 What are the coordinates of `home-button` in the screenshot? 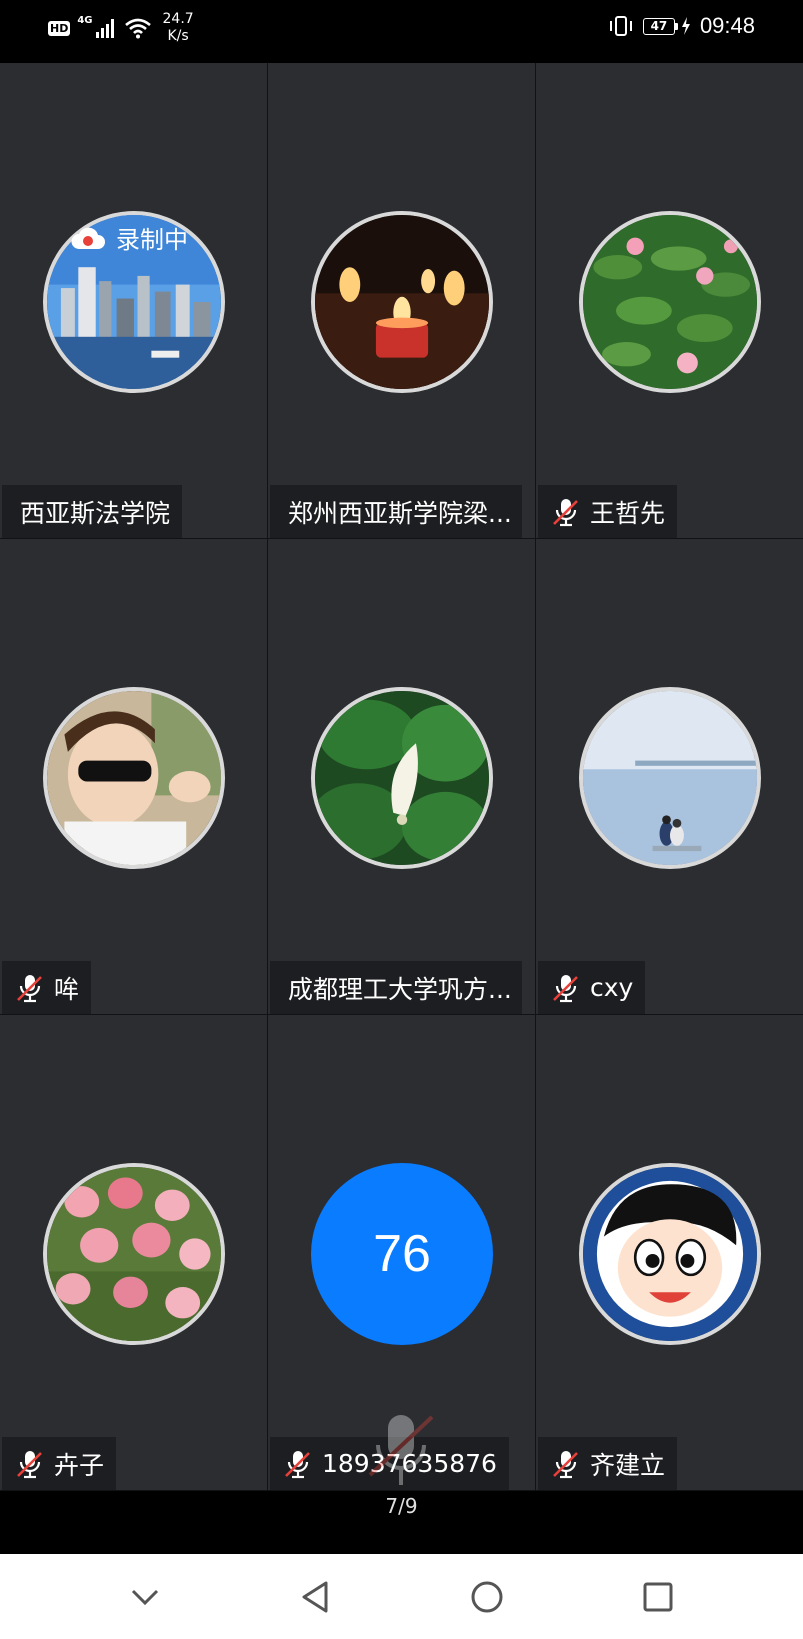 It's located at (487, 1597).